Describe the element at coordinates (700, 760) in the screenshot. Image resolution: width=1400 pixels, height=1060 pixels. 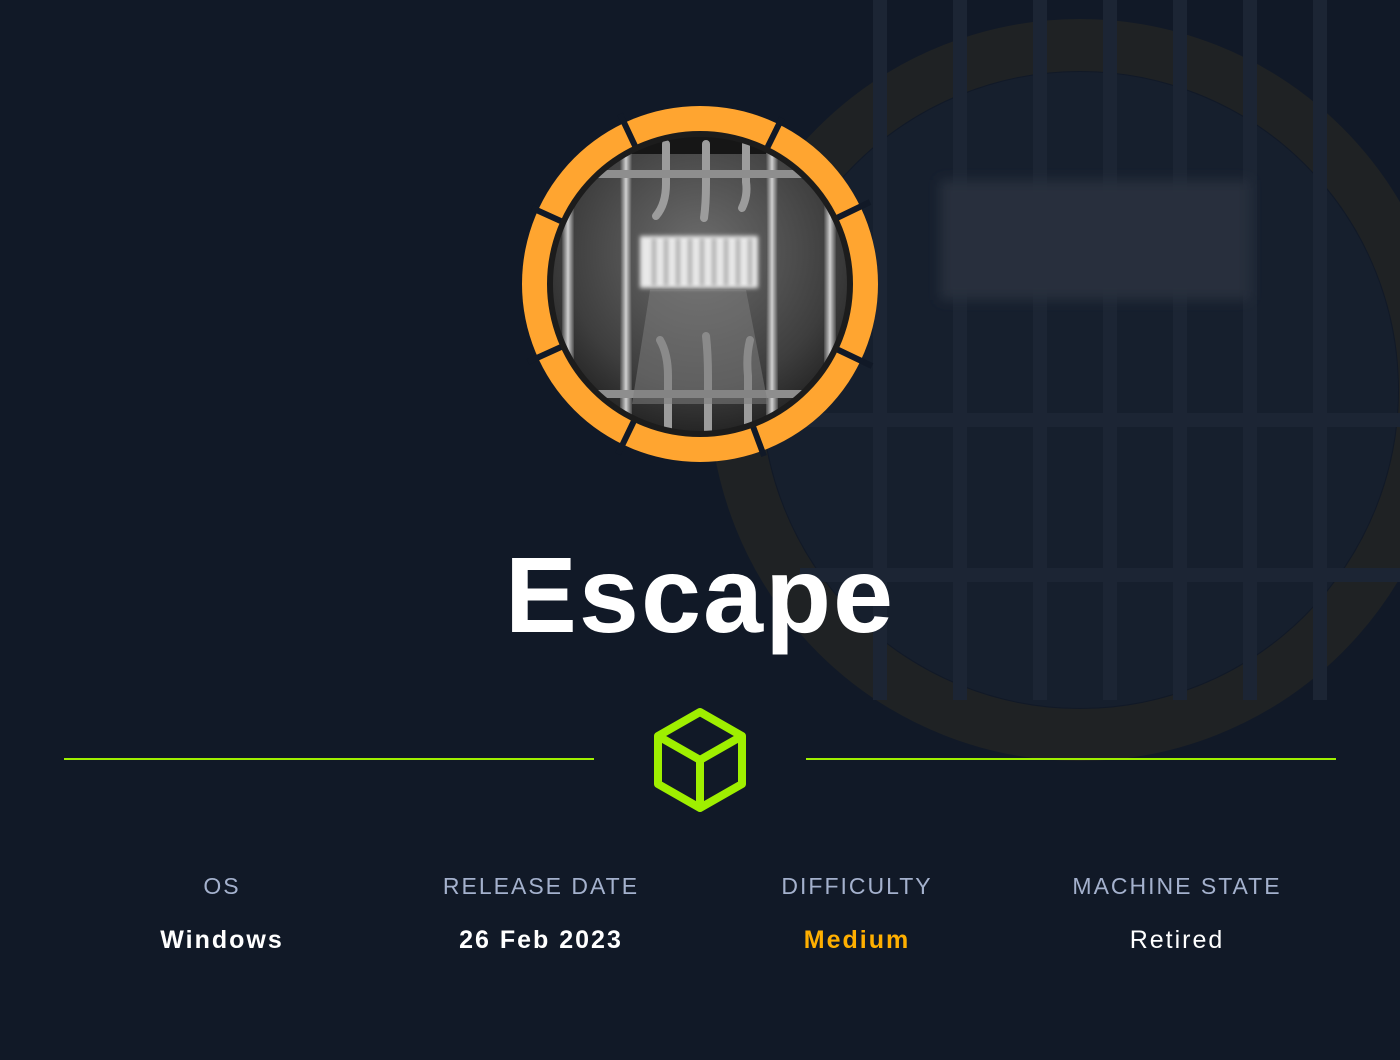
I see `hackthebox-cube-icon` at that location.